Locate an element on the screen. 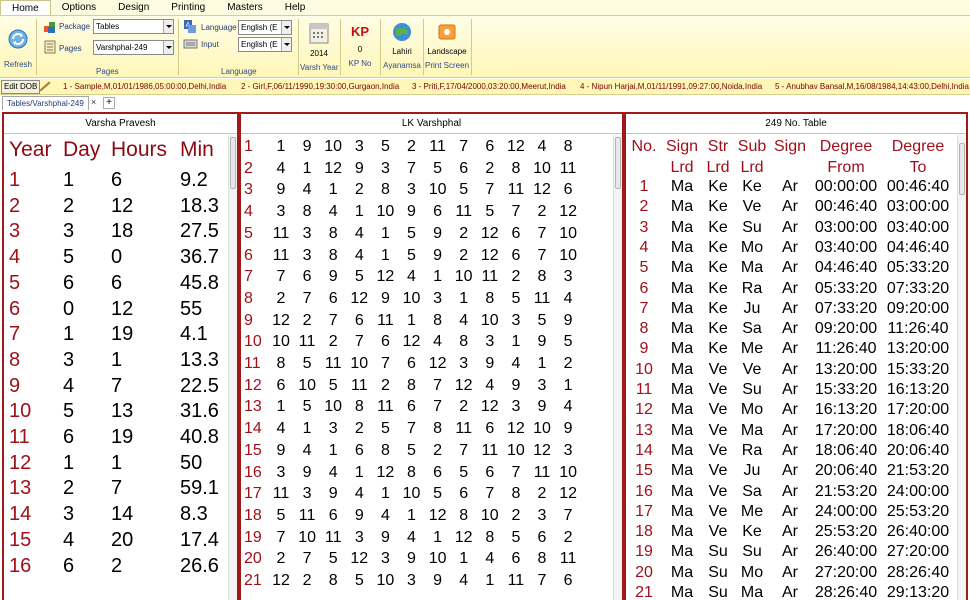  lk-row-number: 17 is located at coordinates (253, 494).